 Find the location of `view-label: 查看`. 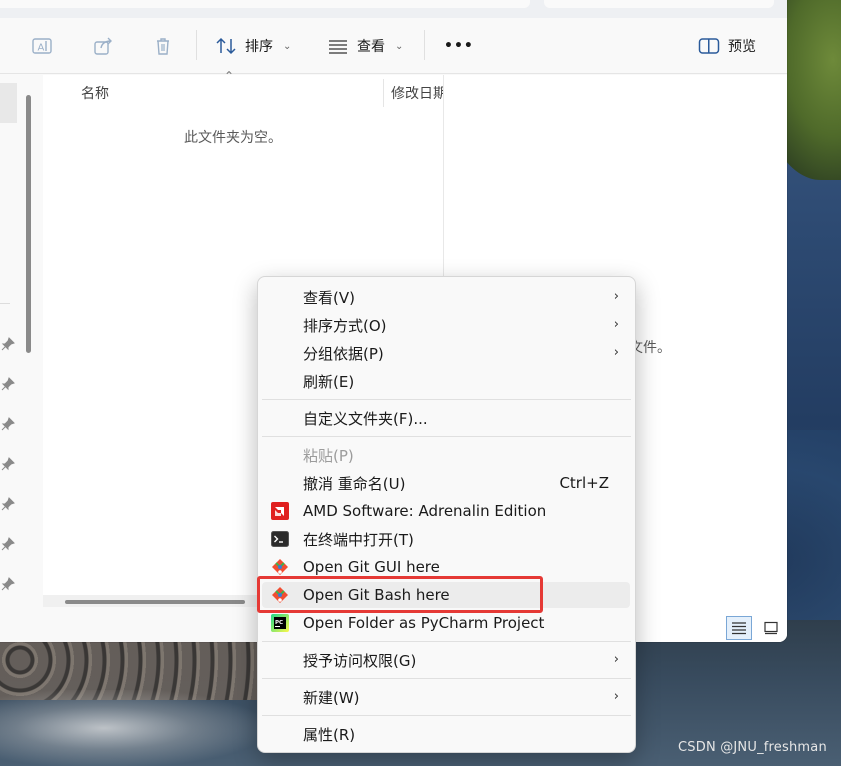

view-label: 查看 is located at coordinates (371, 47).